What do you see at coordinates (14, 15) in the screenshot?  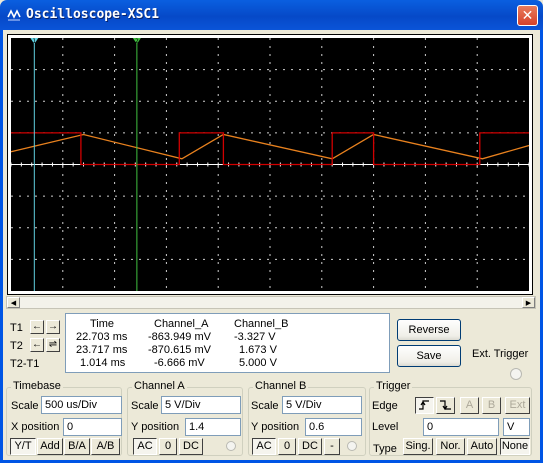 I see `oscilloscope-app-icon` at bounding box center [14, 15].